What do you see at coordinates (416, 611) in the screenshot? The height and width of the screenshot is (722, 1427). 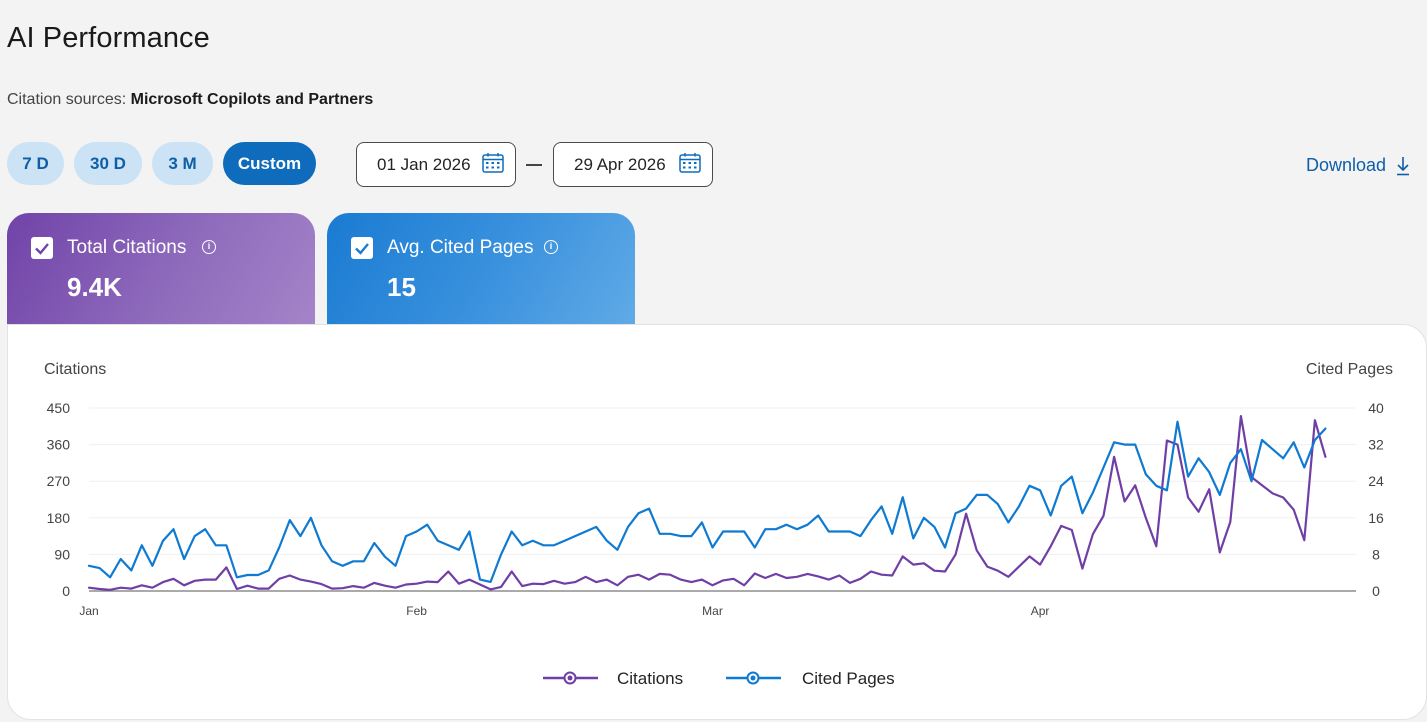 I see `x-tick-label: Feb` at bounding box center [416, 611].